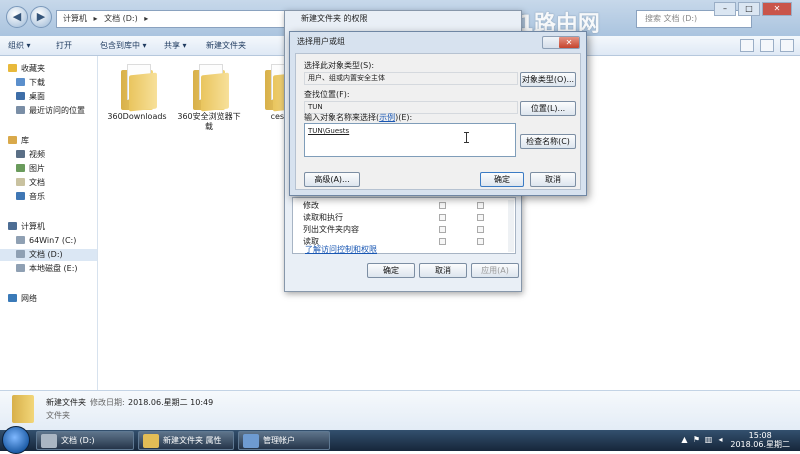 Image resolution: width=800 pixels, height=454 pixels. What do you see at coordinates (760, 444) in the screenshot?
I see `clock-date: 2018.06.星期二` at bounding box center [760, 444].